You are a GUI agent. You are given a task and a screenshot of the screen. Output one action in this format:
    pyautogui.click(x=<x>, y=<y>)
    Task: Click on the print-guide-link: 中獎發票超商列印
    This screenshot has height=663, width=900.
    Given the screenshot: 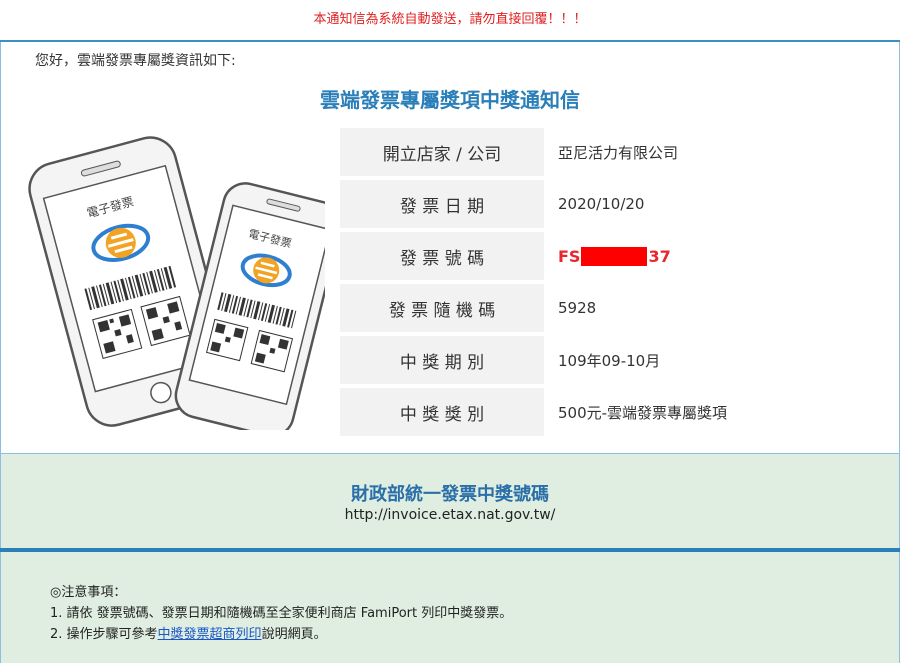 What is the action you would take?
    pyautogui.click(x=210, y=634)
    